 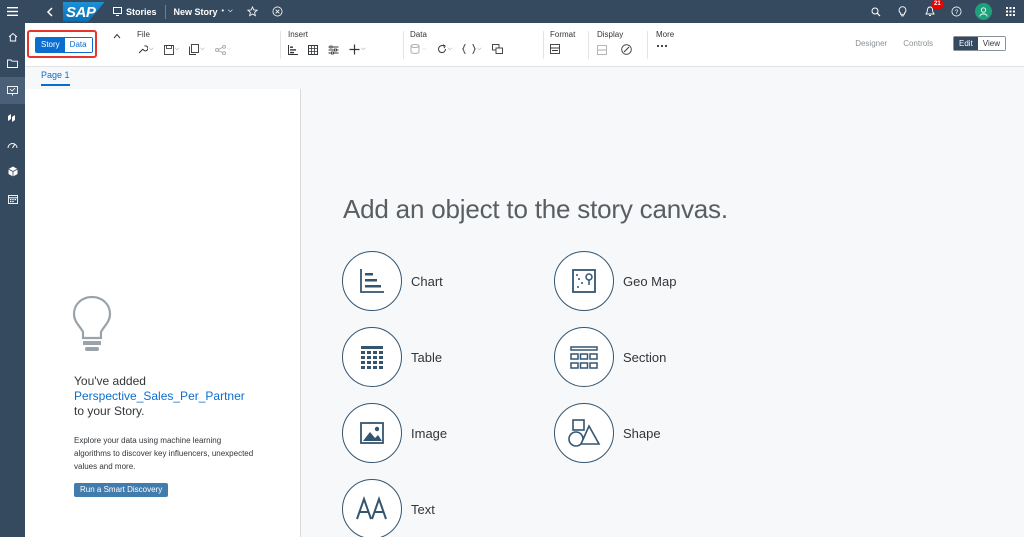 What do you see at coordinates (472, 49) in the screenshot?
I see `formula-menu: ⌵` at bounding box center [472, 49].